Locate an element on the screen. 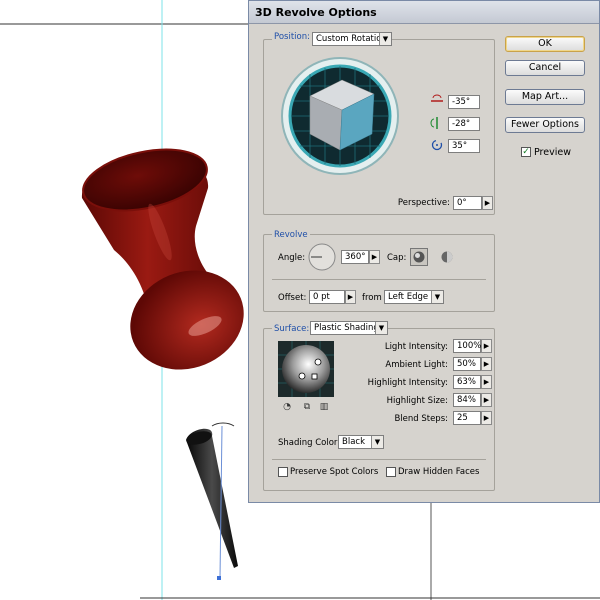  move-light-back-icon: ⧉ is located at coordinates (307, 407).